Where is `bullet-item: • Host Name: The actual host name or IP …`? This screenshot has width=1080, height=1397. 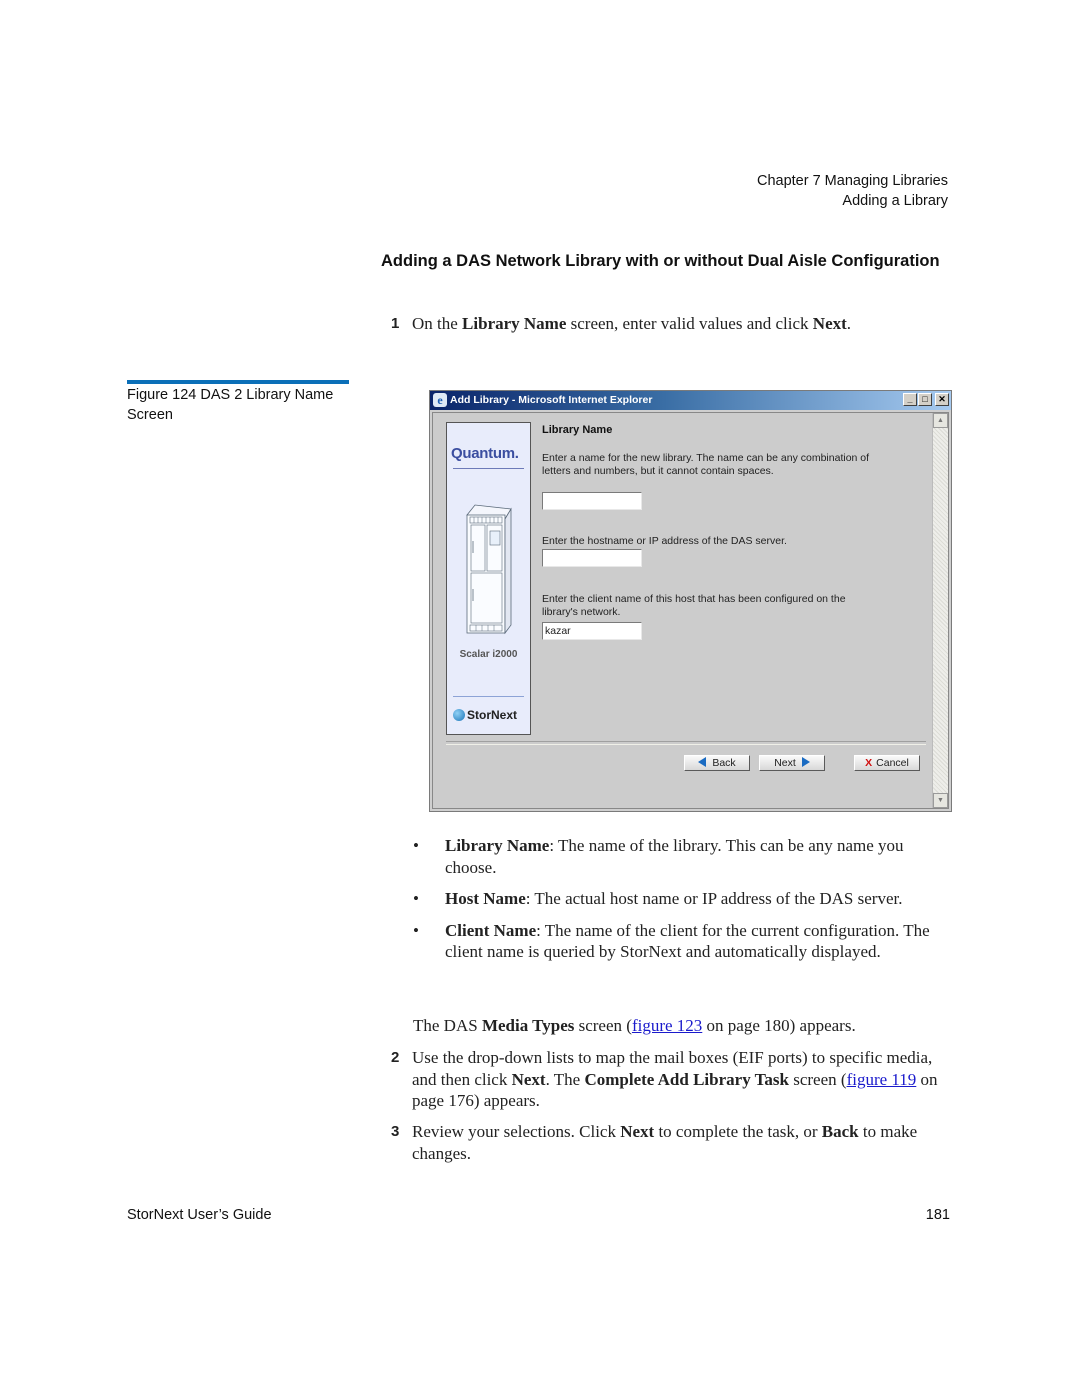 bullet-item: • Host Name: The actual host name or IP … is located at coordinates (675, 899).